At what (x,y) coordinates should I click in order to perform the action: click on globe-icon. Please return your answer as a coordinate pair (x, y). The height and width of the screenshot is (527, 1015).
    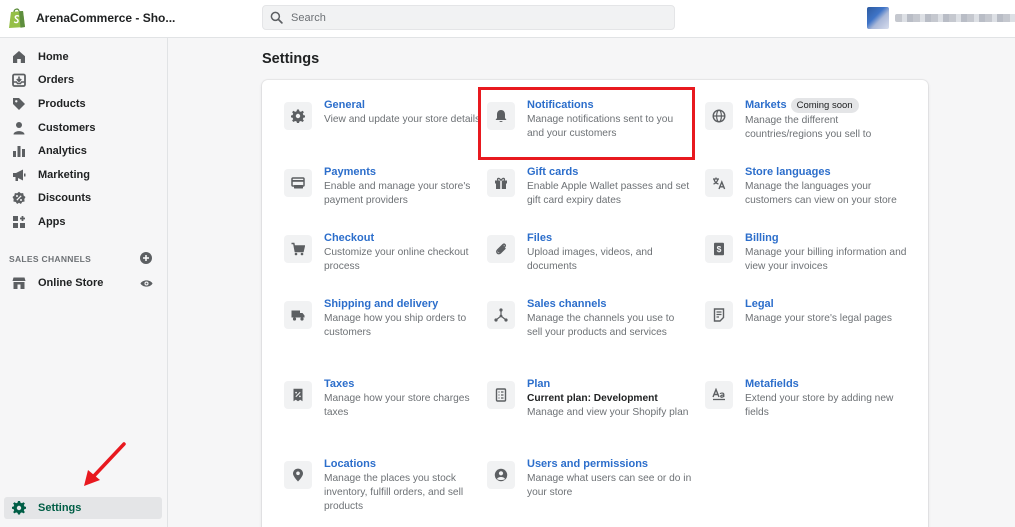
    Looking at the image, I should click on (719, 116).